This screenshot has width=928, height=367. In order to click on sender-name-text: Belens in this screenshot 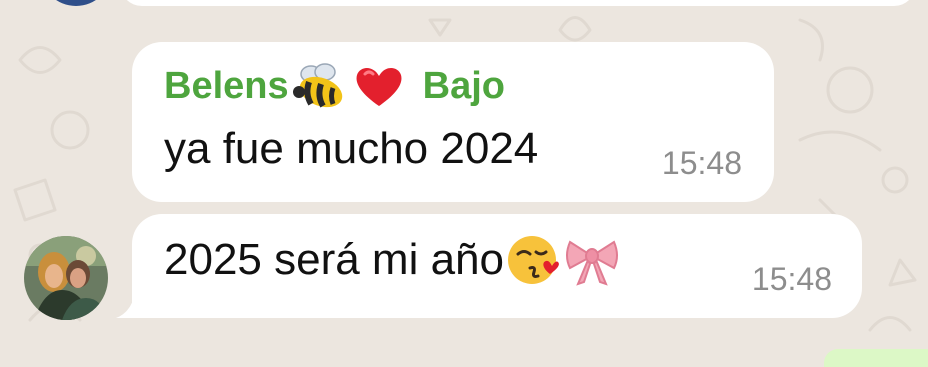, I will do `click(226, 85)`.